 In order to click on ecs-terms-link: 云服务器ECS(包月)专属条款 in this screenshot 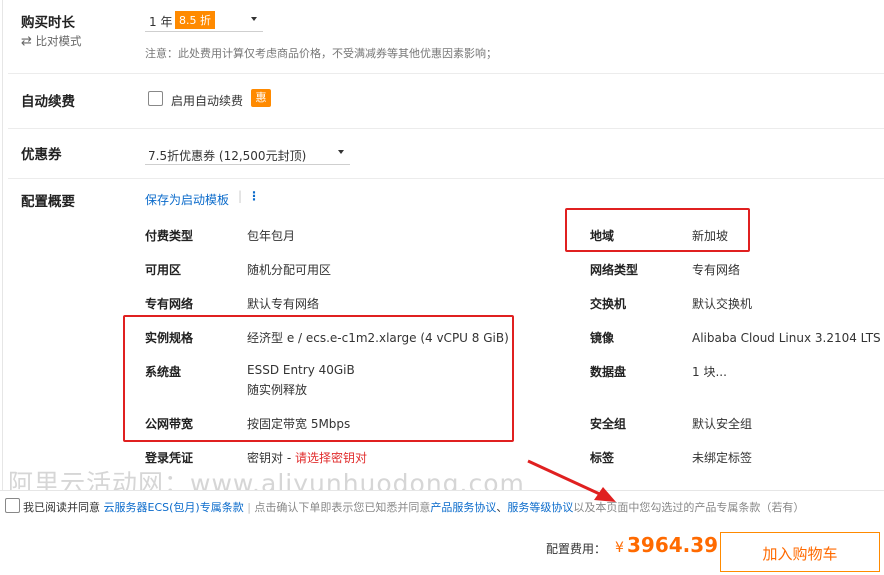, I will do `click(174, 507)`.